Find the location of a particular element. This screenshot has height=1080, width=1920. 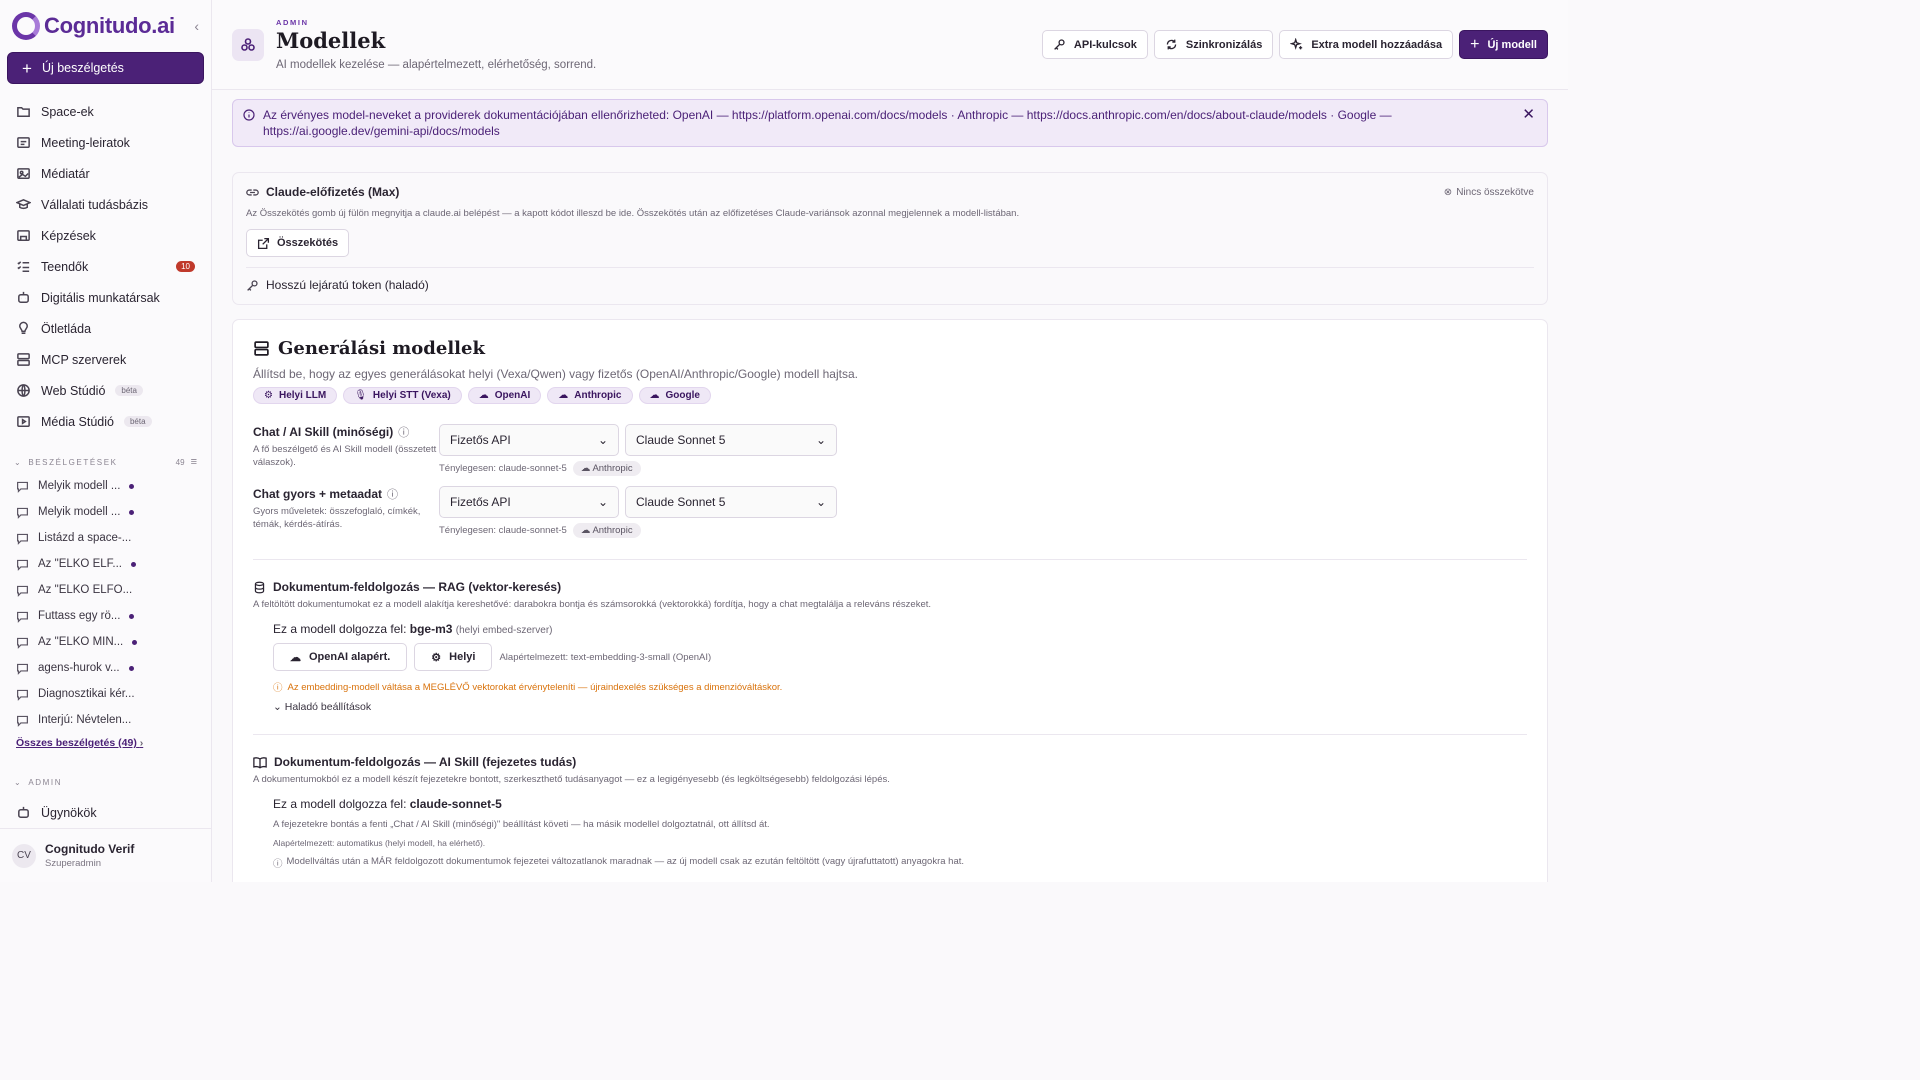

key-icon is located at coordinates (252, 285).